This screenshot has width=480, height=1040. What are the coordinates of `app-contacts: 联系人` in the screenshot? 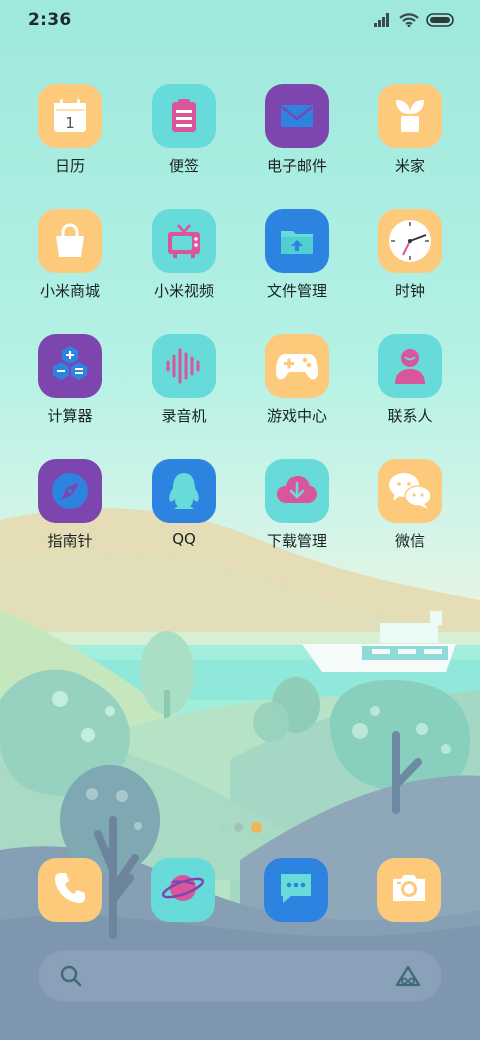 It's located at (410, 380).